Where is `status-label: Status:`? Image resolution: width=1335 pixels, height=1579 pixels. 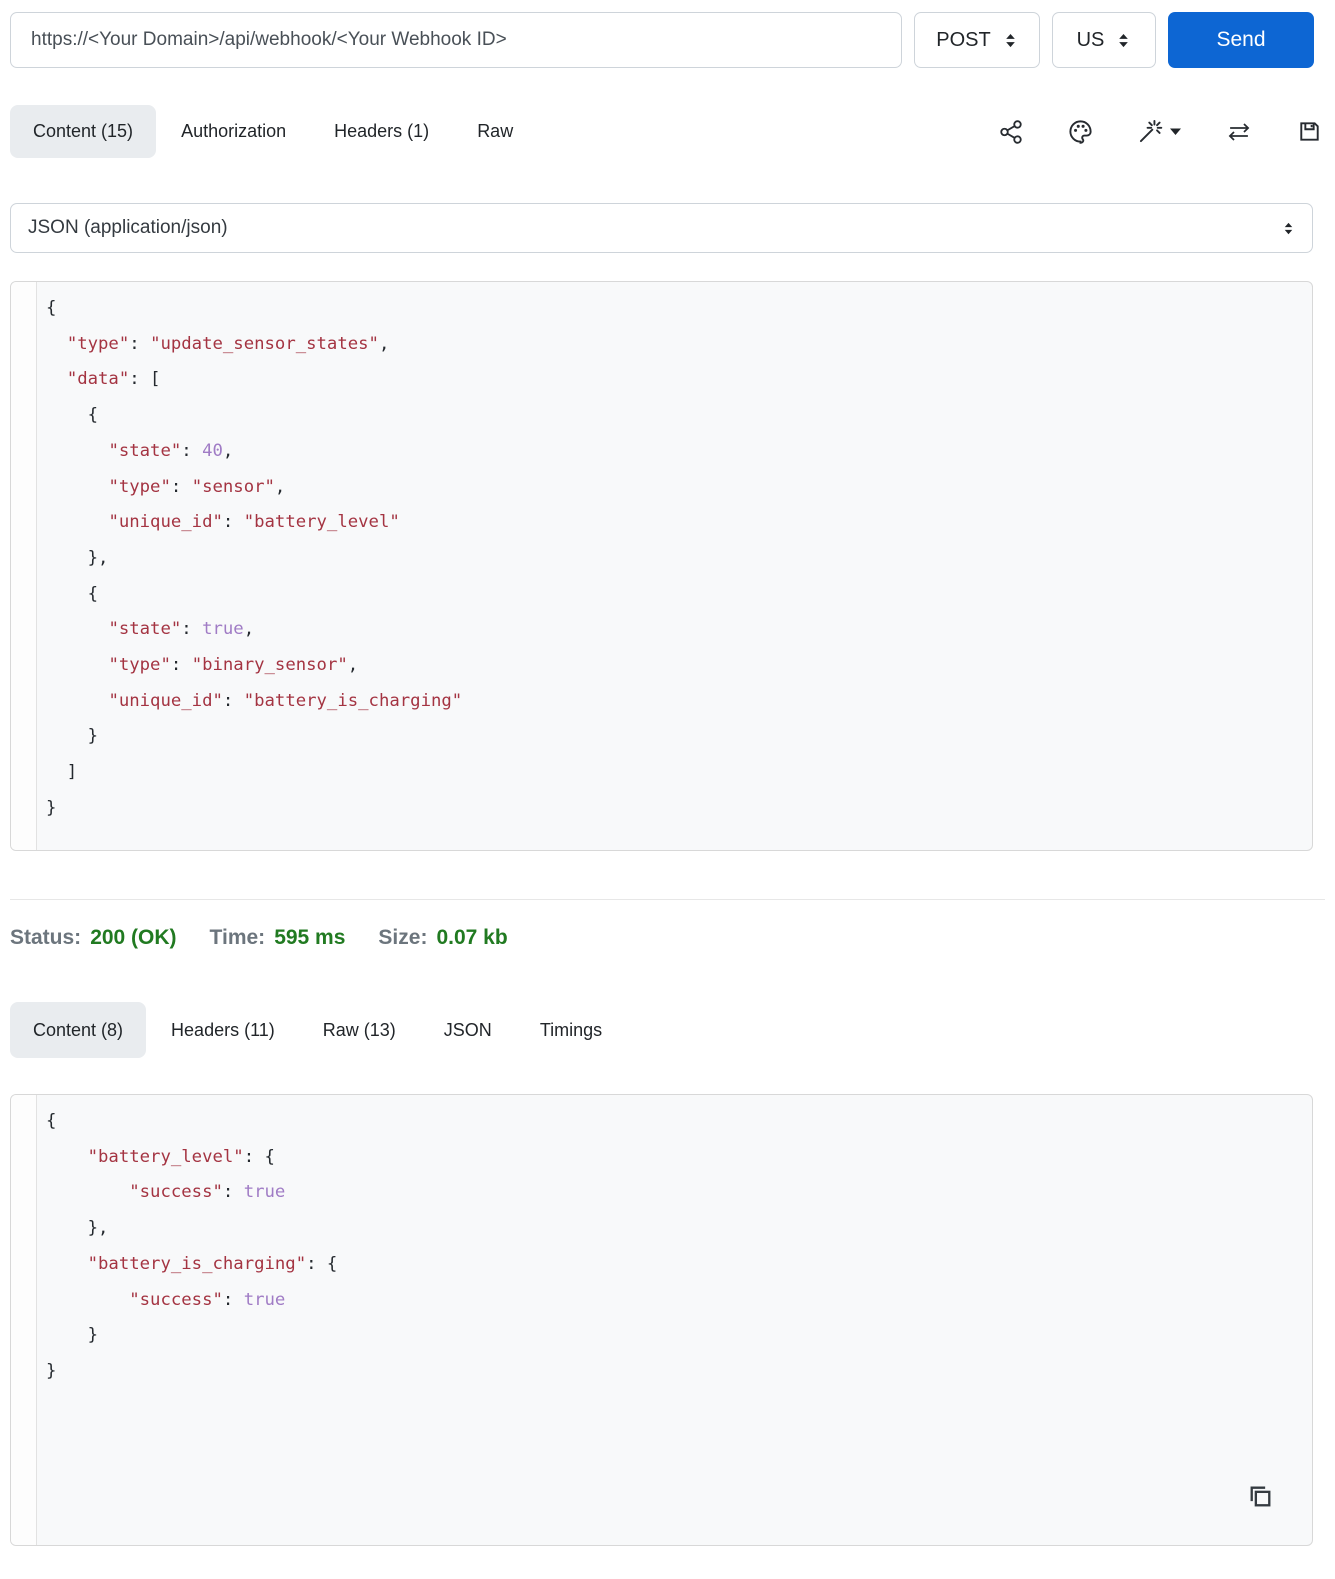 status-label: Status: is located at coordinates (46, 937).